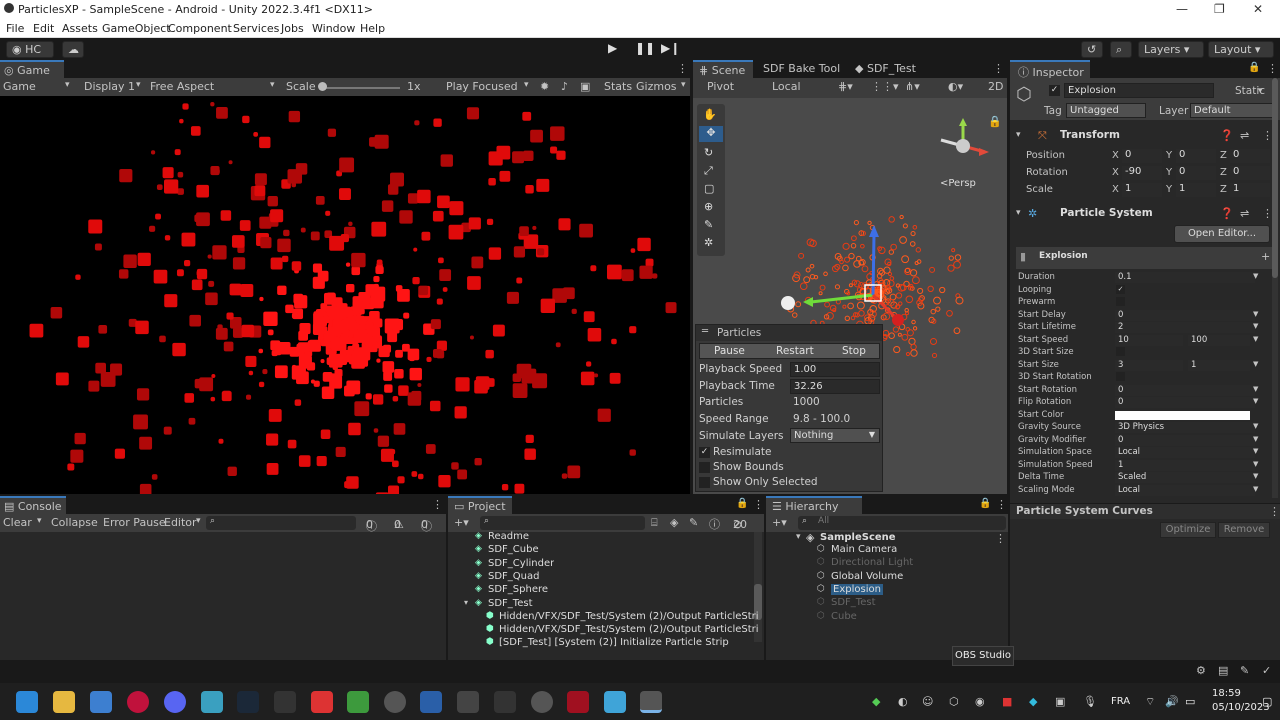  I want to click on help-icon: ❓, so click(1227, 213).